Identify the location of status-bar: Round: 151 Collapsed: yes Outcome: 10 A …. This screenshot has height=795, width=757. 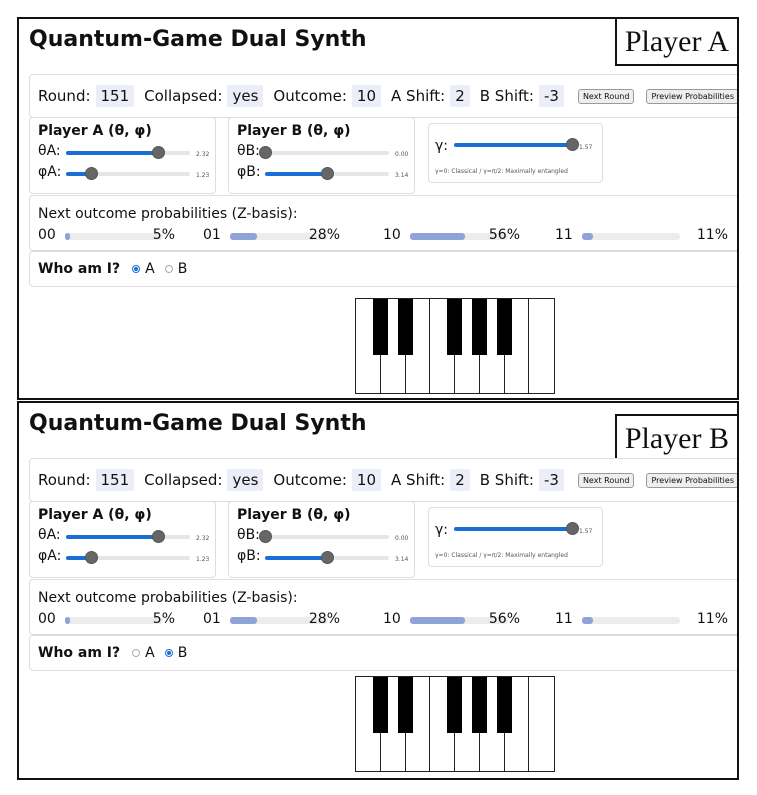
(383, 96).